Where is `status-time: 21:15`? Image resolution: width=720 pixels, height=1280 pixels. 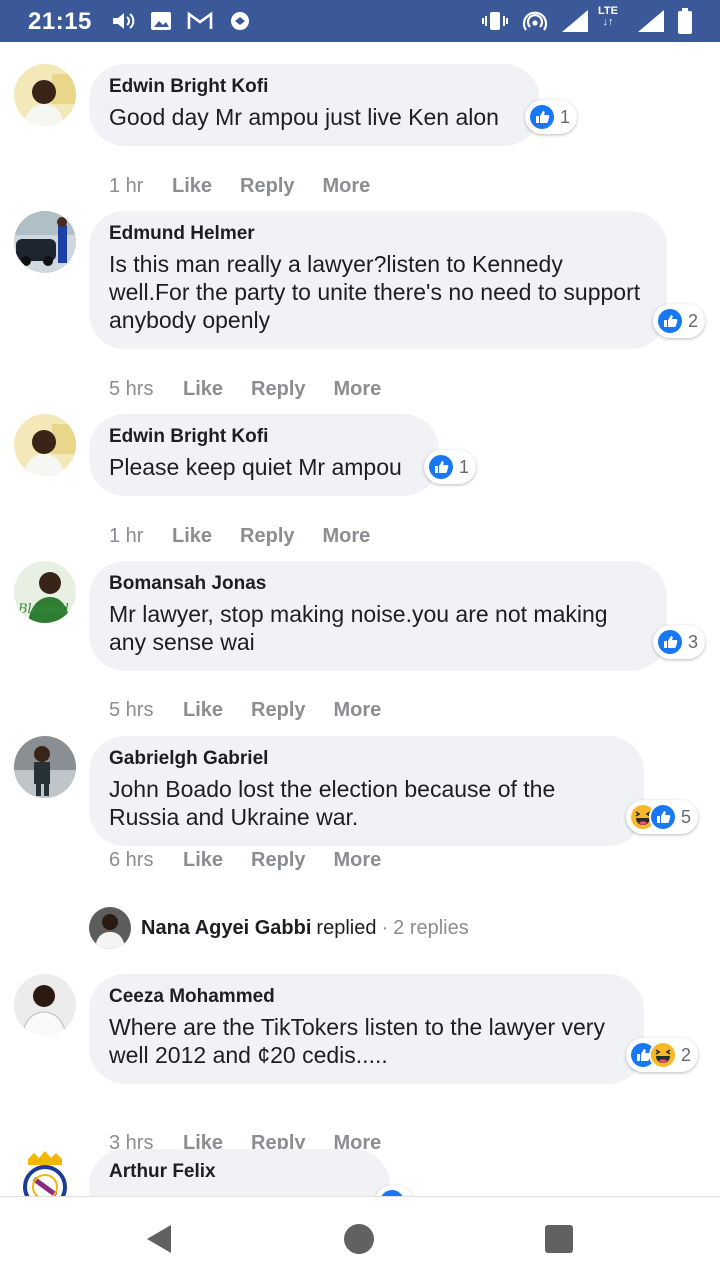
status-time: 21:15 is located at coordinates (60, 21).